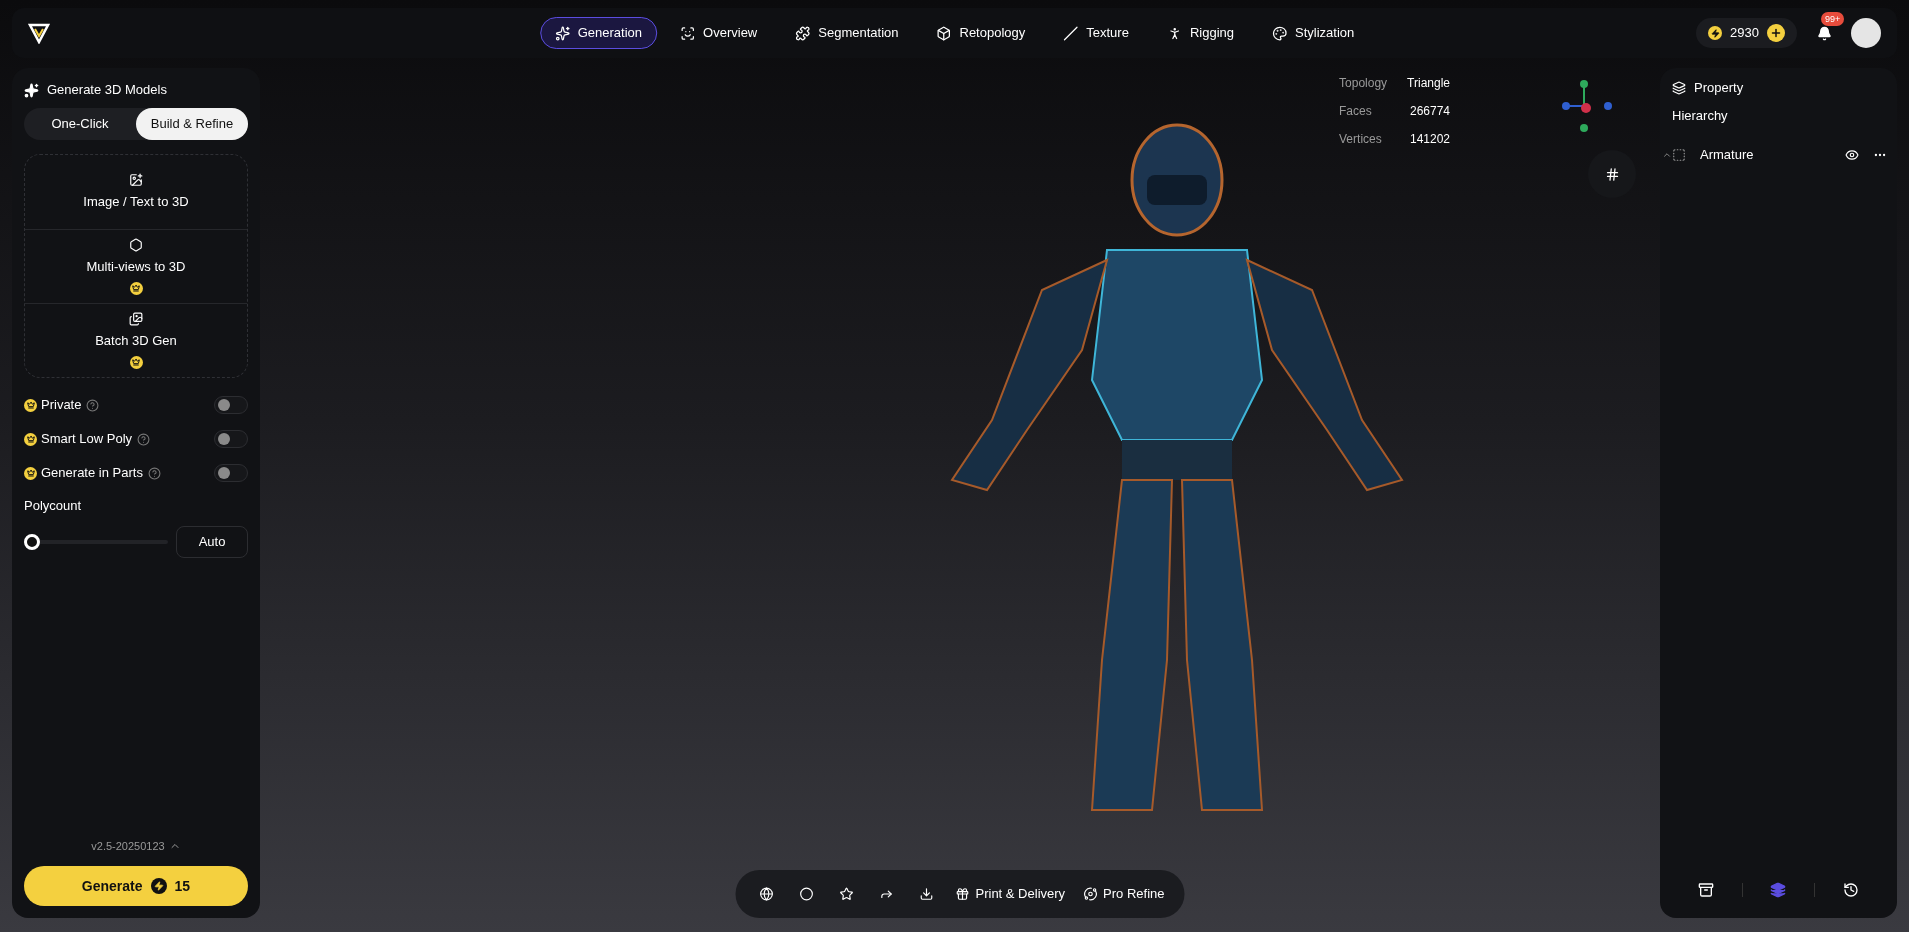  I want to click on polycount-label: Polycount, so click(53, 506).